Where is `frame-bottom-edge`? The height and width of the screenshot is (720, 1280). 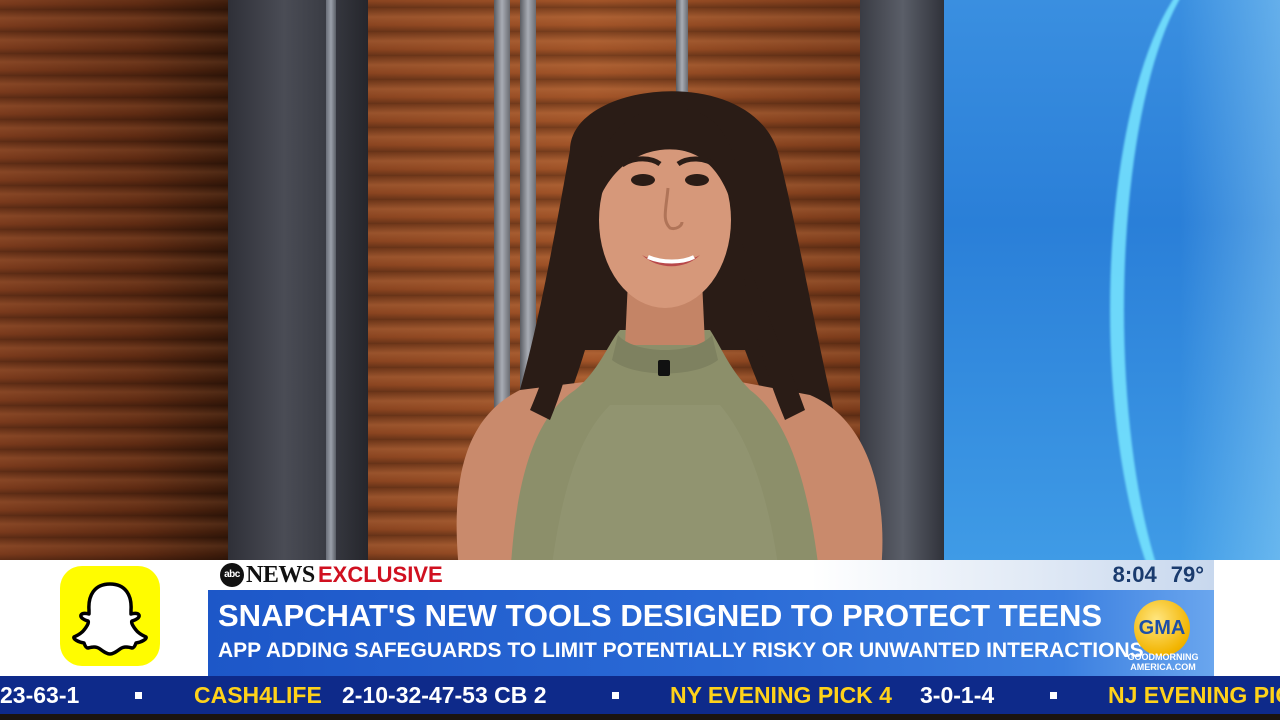
frame-bottom-edge is located at coordinates (640, 717).